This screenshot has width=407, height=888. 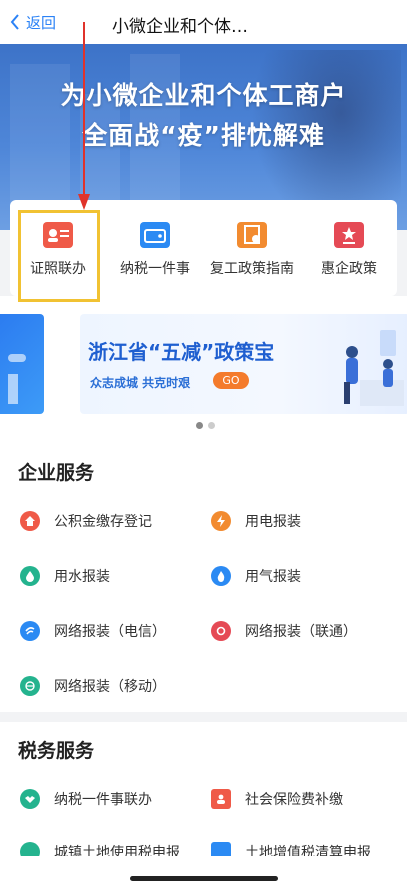 I want to click on hero-title-line2: 全面战“疫”排忧解难, so click(x=203, y=135).